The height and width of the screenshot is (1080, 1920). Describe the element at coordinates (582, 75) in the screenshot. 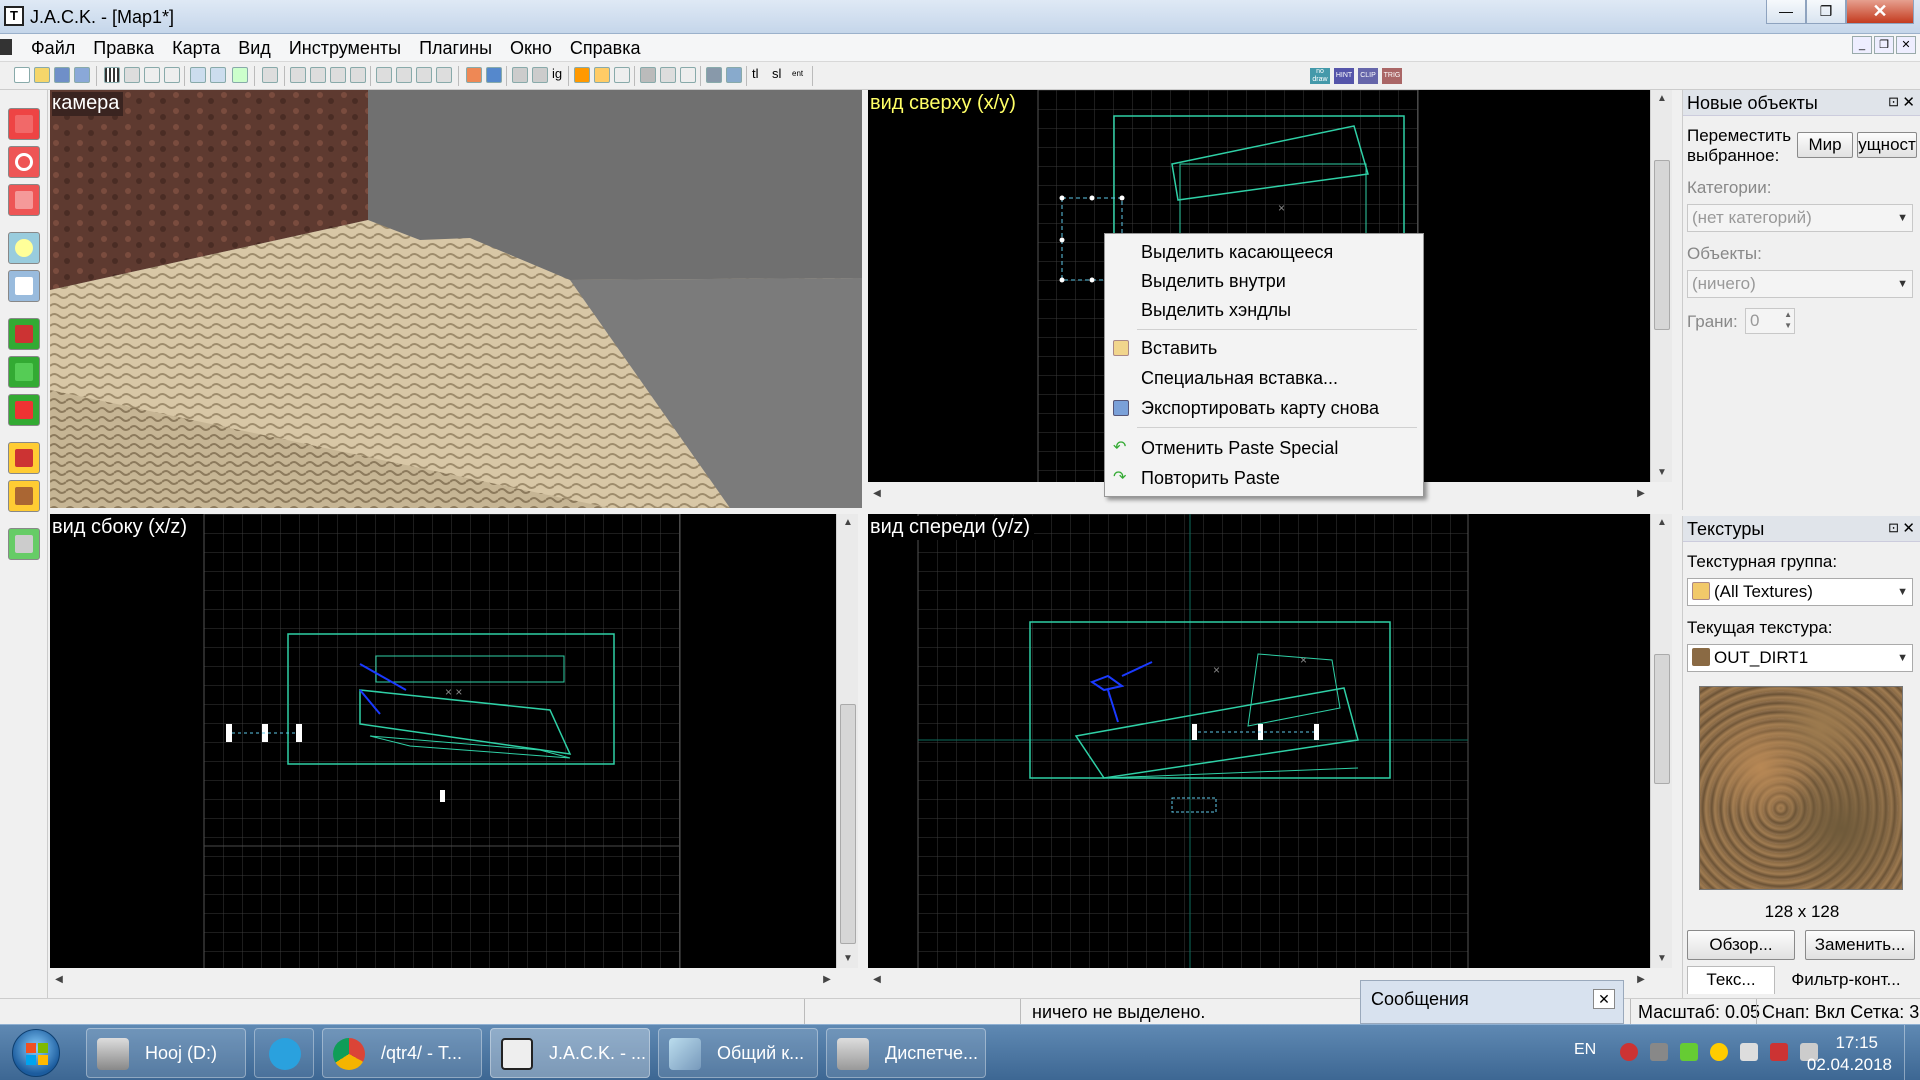

I see `cut-icon` at that location.